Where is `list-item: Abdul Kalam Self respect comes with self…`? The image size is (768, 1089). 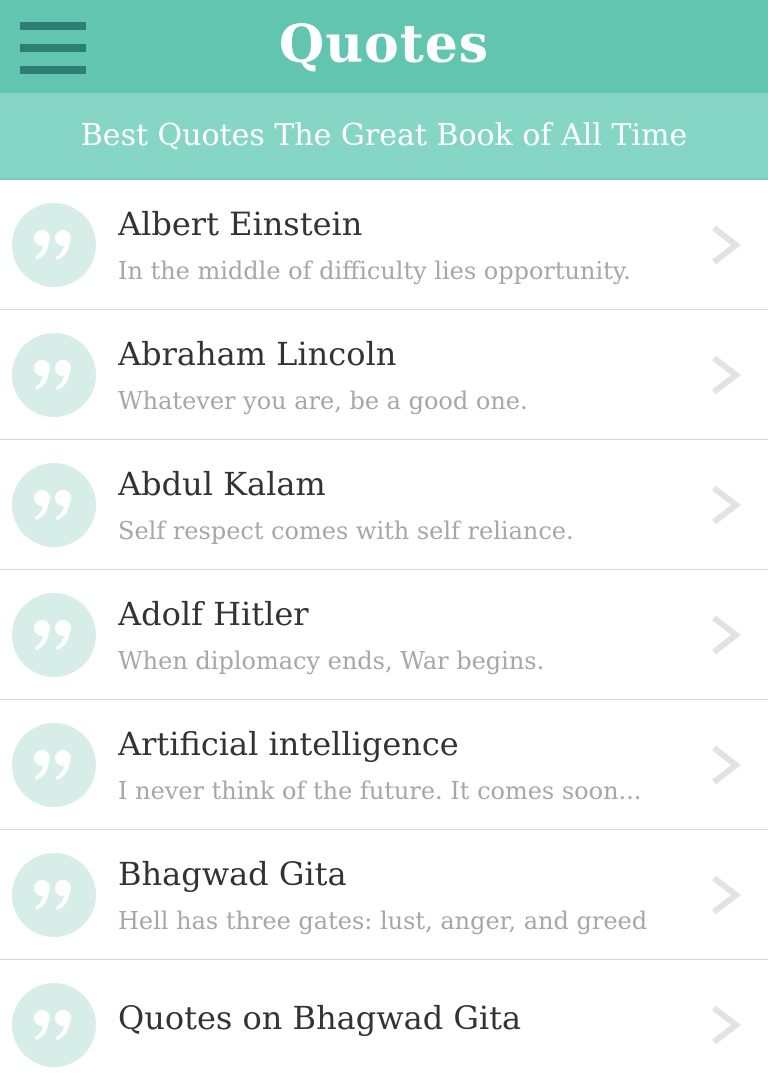 list-item: Abdul Kalam Self respect comes with self… is located at coordinates (384, 505).